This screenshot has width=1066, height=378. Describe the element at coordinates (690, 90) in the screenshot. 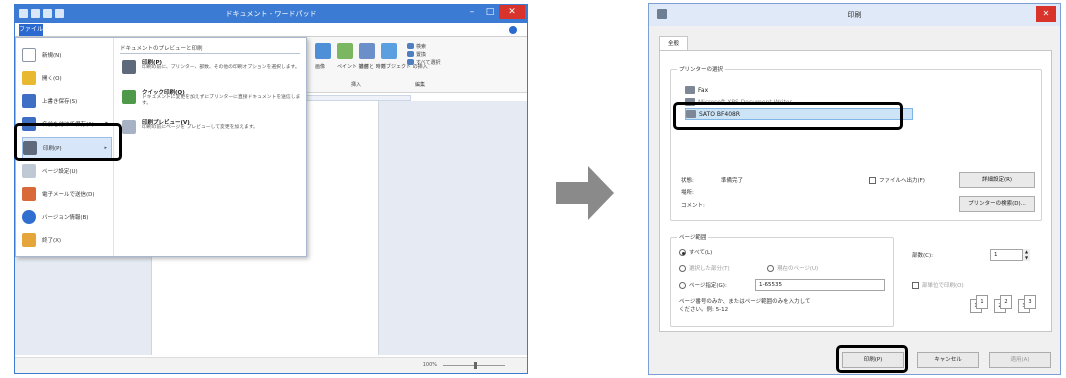

I see `fax-icon` at that location.